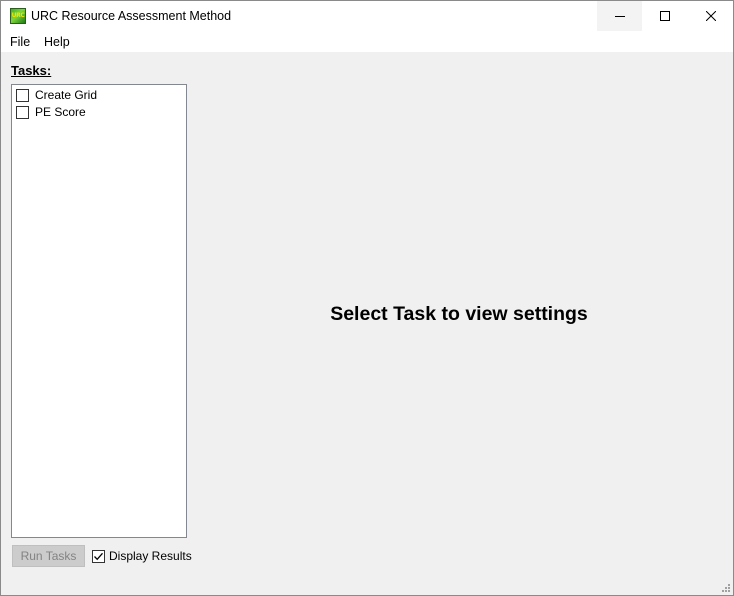 This screenshot has height=596, width=734. I want to click on checkmark-icon, so click(98, 556).